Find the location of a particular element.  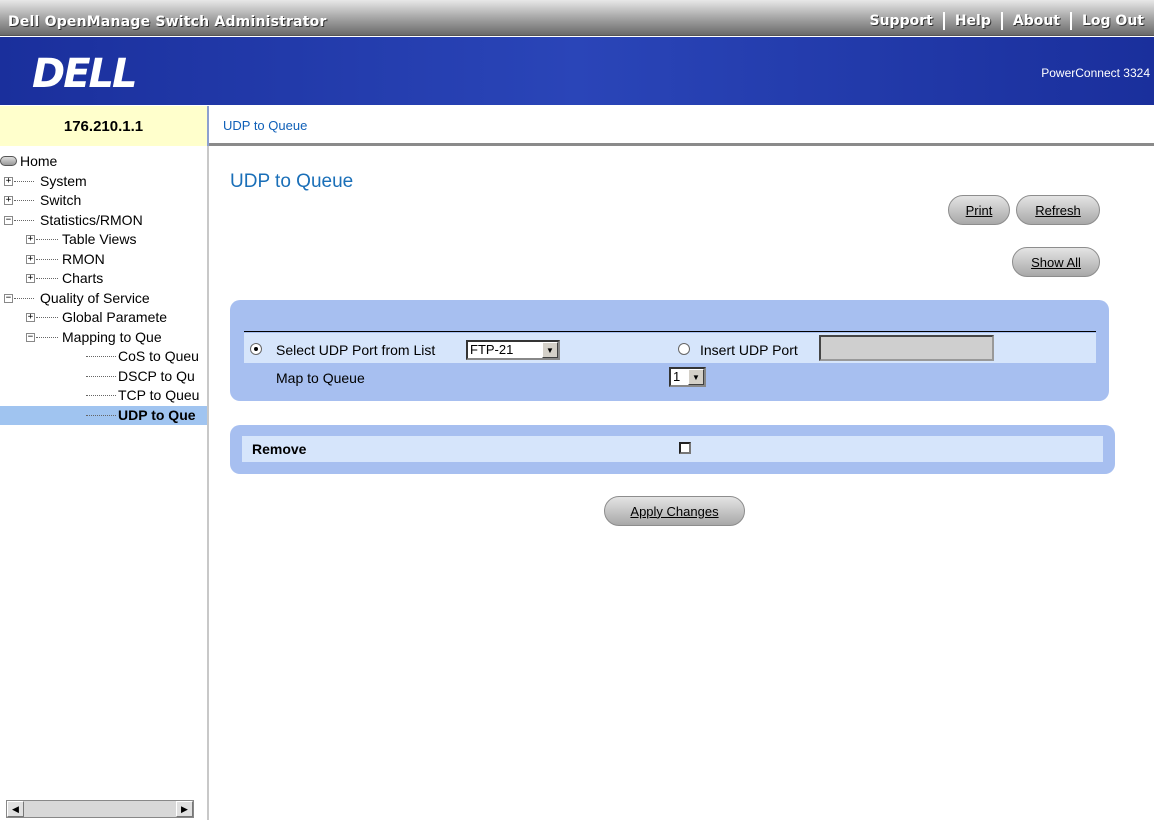

tree-item-statistics-rmon: − Statistics/RMON is located at coordinates (103, 221).